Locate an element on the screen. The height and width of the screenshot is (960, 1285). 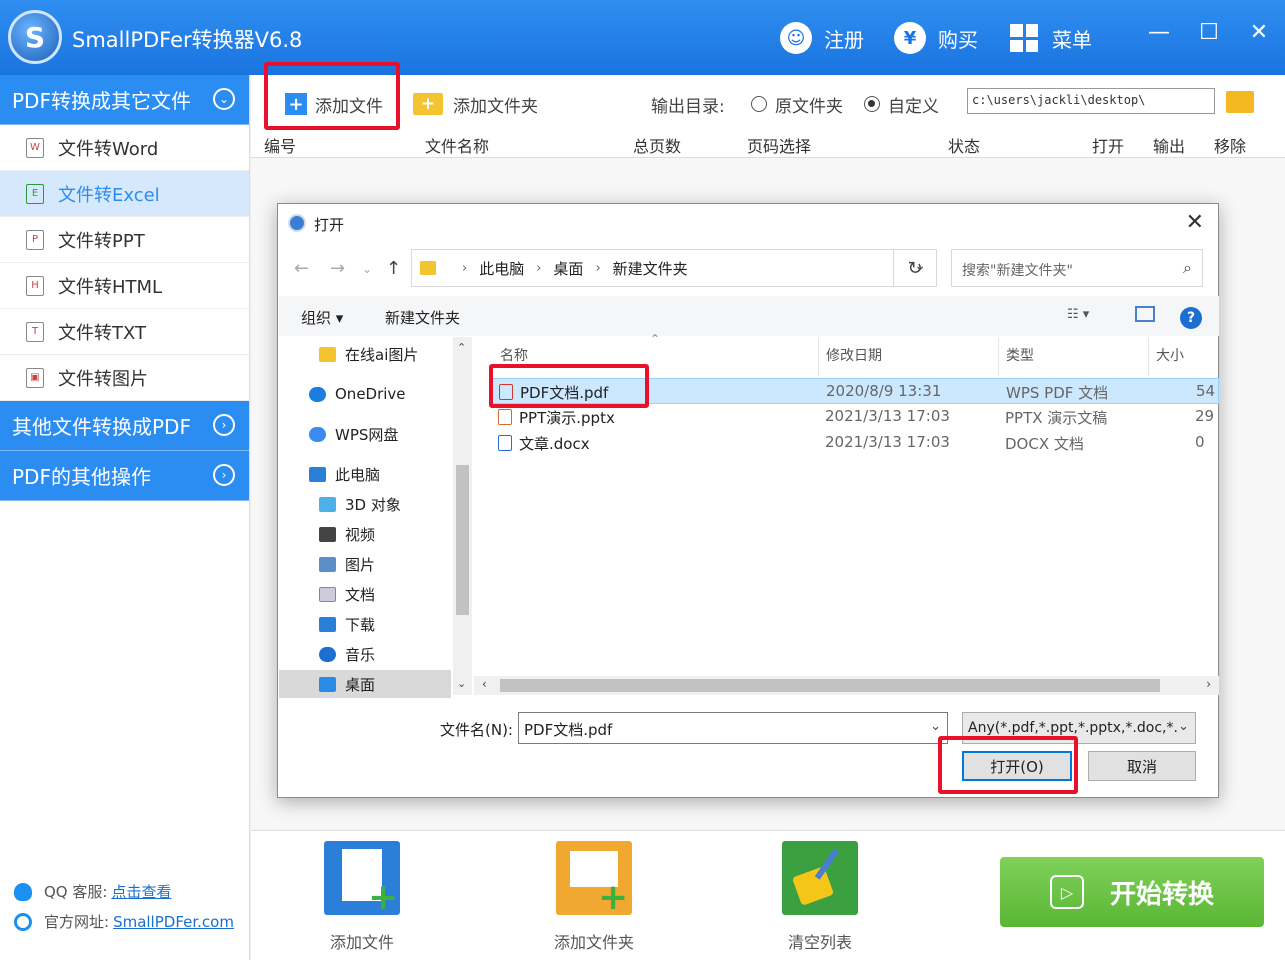
computer-icon is located at coordinates (317, 474).